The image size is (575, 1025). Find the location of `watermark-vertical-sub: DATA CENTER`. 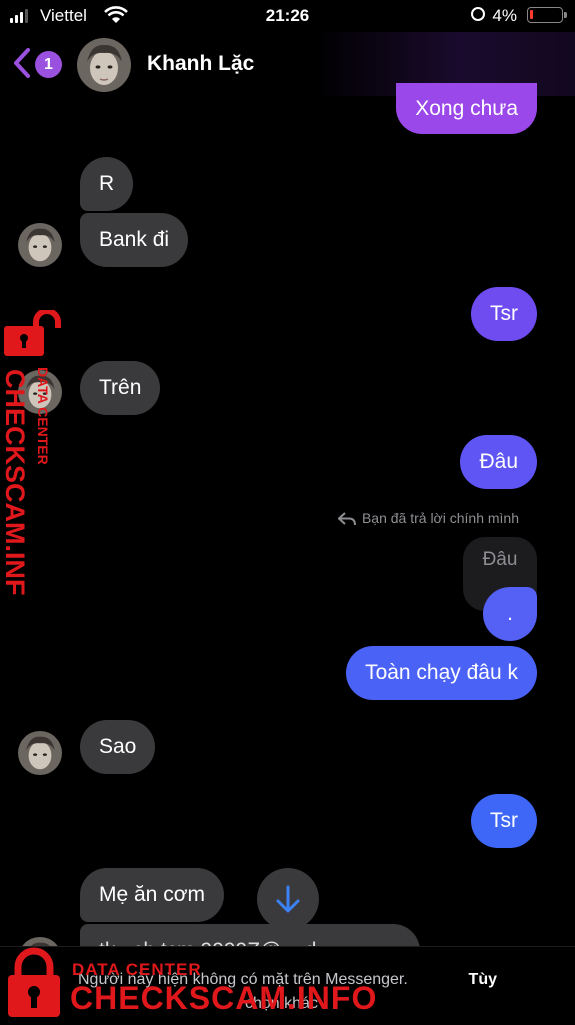

watermark-vertical-sub: DATA CENTER is located at coordinates (43, 416).